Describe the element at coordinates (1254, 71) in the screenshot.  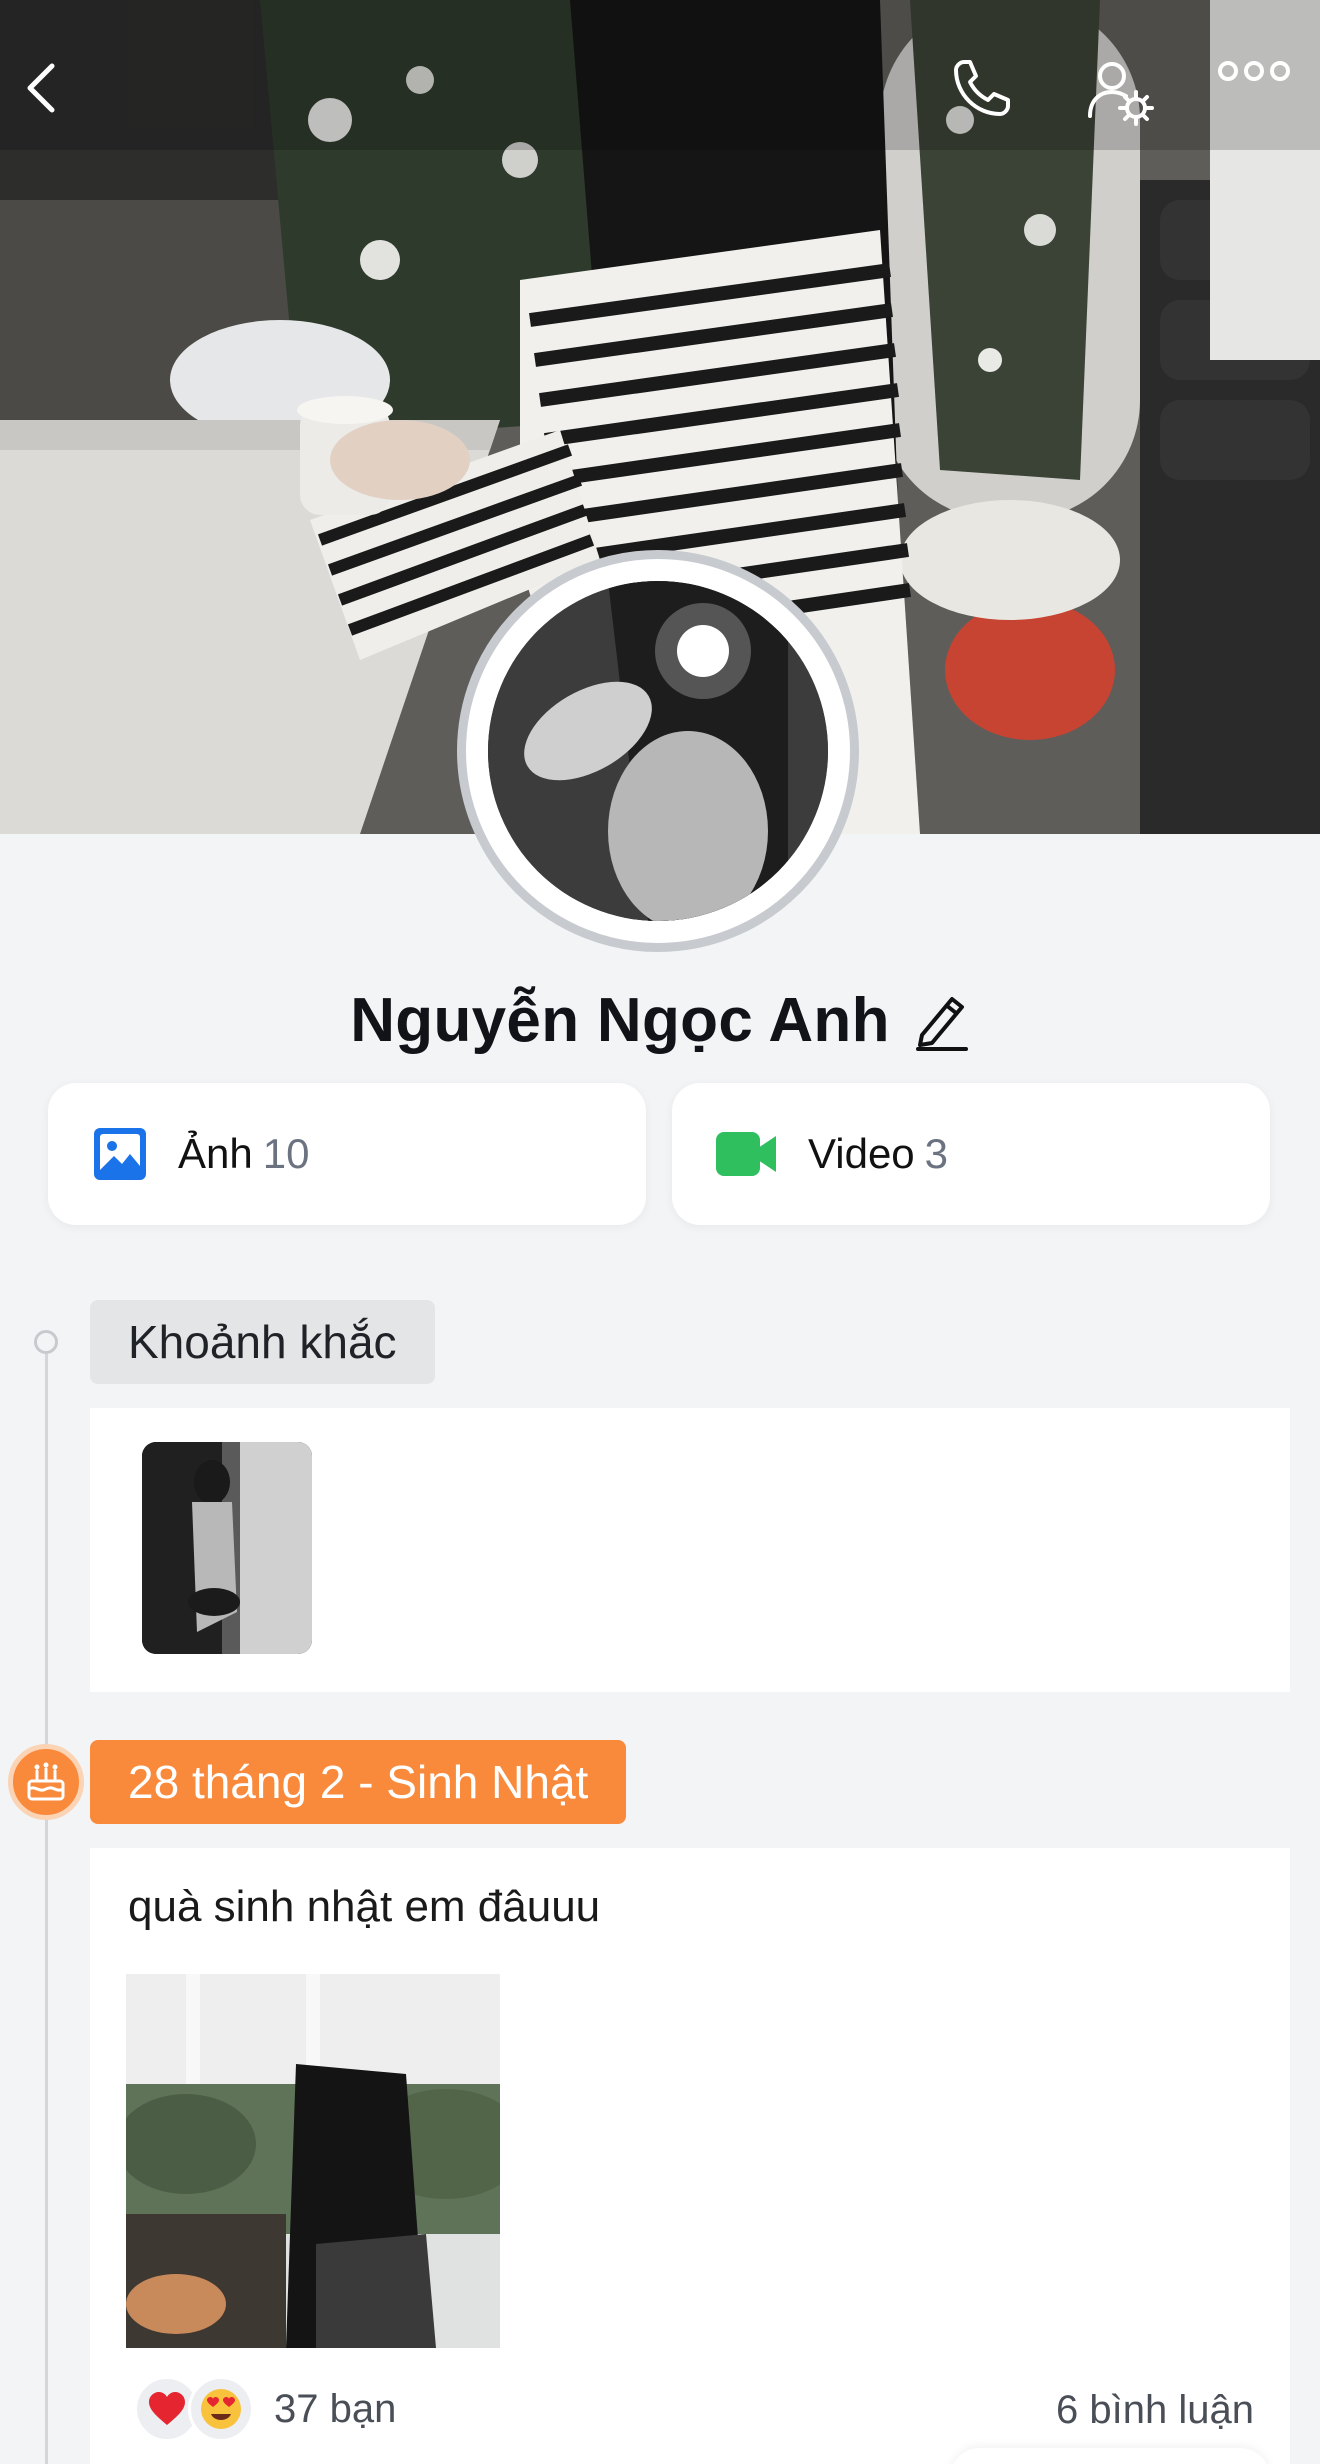
I see `more-horizontal-icon` at that location.